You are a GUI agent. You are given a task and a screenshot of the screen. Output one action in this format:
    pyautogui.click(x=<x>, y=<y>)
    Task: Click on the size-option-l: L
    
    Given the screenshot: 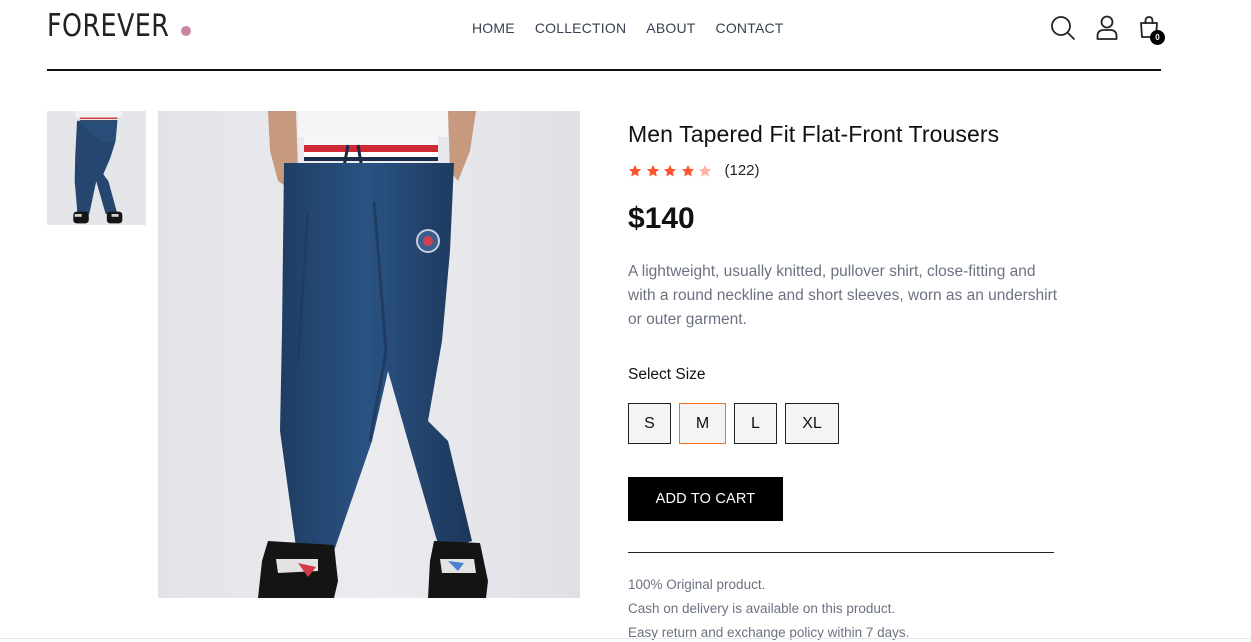 What is the action you would take?
    pyautogui.click(x=755, y=423)
    